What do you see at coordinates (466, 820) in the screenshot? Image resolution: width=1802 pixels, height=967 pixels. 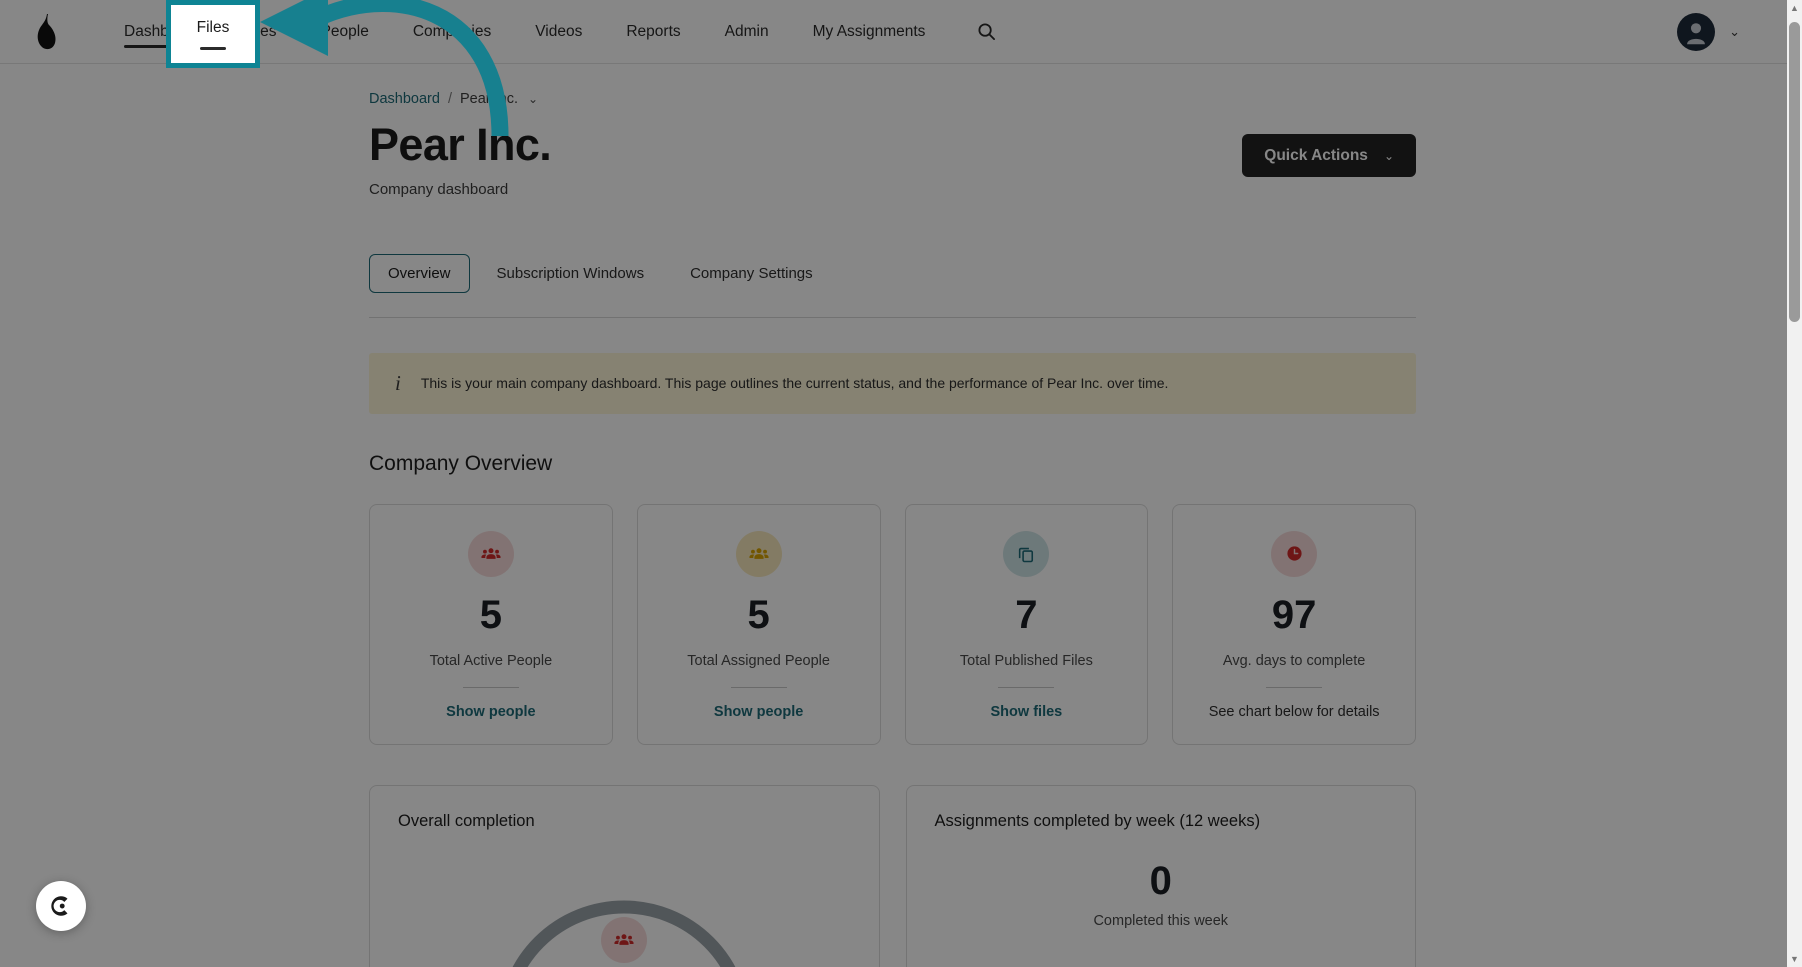 I see `chart-title: Overall completion` at bounding box center [466, 820].